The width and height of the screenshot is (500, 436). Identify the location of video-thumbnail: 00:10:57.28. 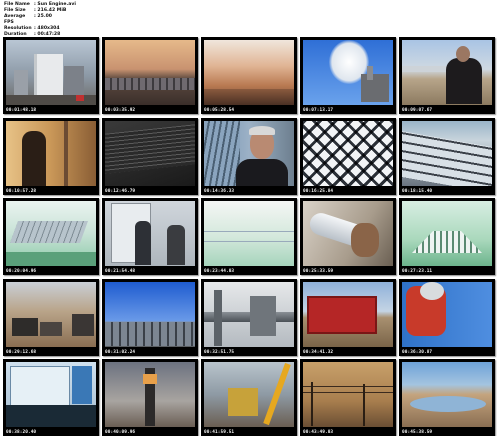
(51, 156).